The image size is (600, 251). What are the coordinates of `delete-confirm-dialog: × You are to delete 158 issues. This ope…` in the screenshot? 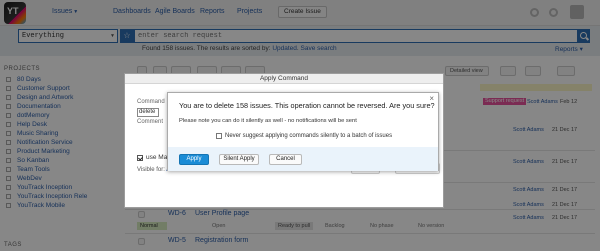 It's located at (303, 131).